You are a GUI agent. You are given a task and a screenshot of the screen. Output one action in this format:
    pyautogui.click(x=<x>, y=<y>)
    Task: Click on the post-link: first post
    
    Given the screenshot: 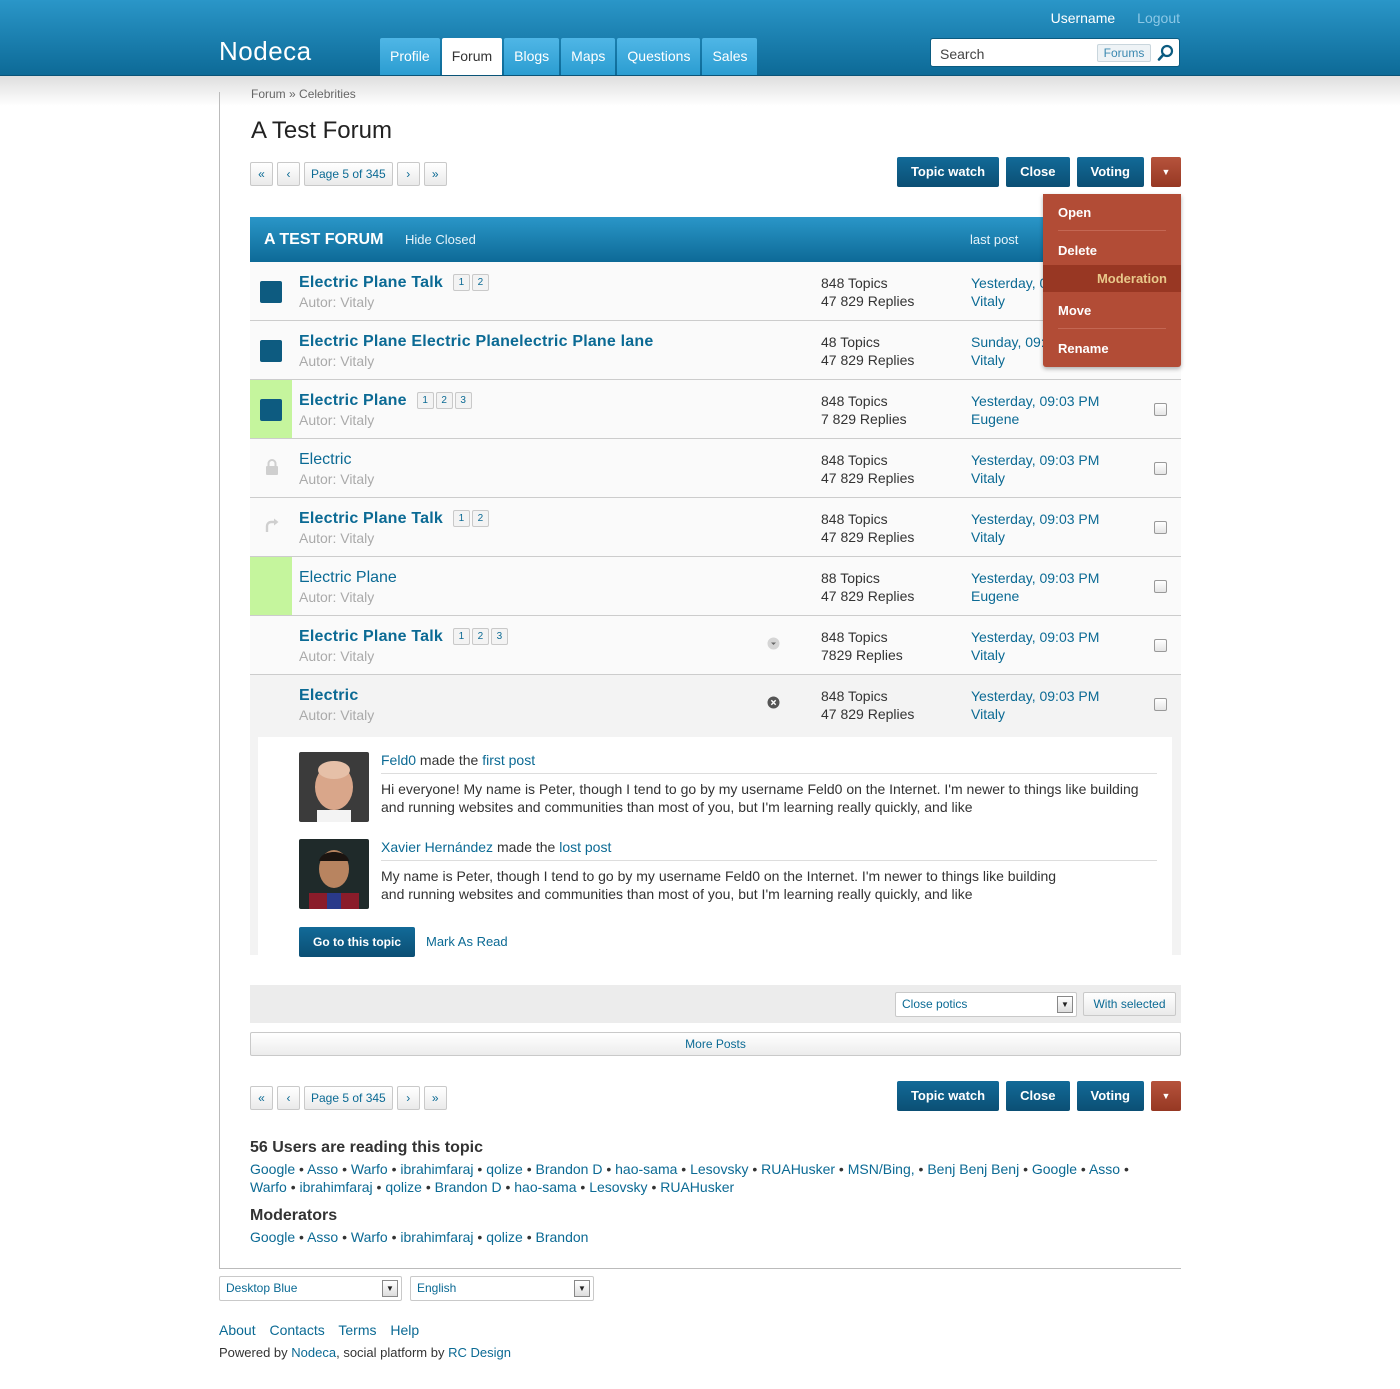 What is the action you would take?
    pyautogui.click(x=508, y=760)
    